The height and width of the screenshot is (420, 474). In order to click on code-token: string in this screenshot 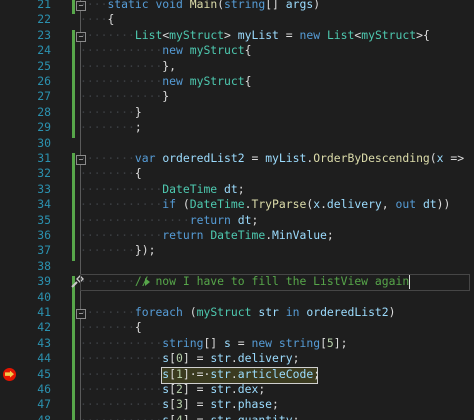, I will do `click(183, 342)`.